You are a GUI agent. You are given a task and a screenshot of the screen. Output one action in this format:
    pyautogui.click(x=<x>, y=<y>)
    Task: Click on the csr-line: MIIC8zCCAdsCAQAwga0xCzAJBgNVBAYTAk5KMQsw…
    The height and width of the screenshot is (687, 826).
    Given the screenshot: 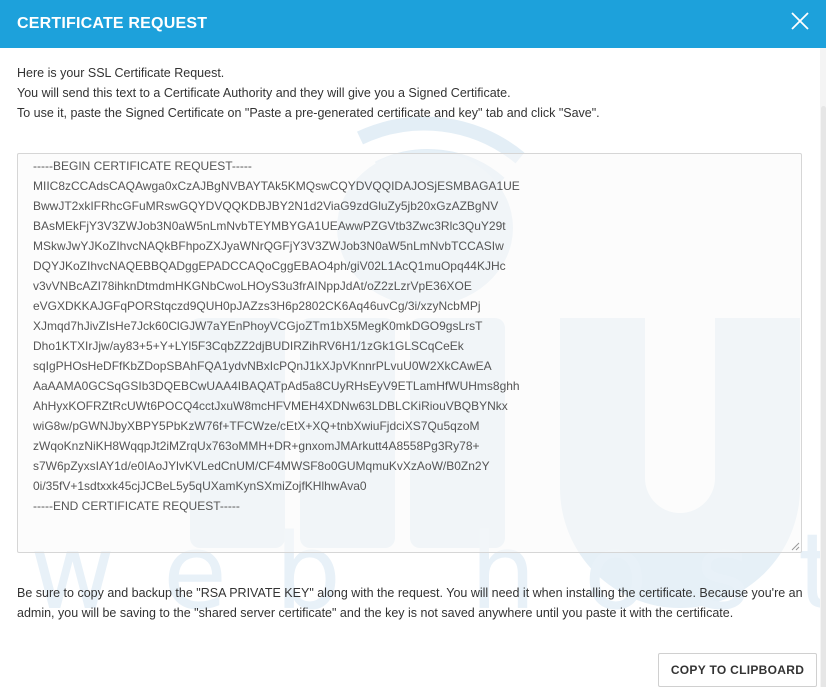 What is the action you would take?
    pyautogui.click(x=276, y=186)
    